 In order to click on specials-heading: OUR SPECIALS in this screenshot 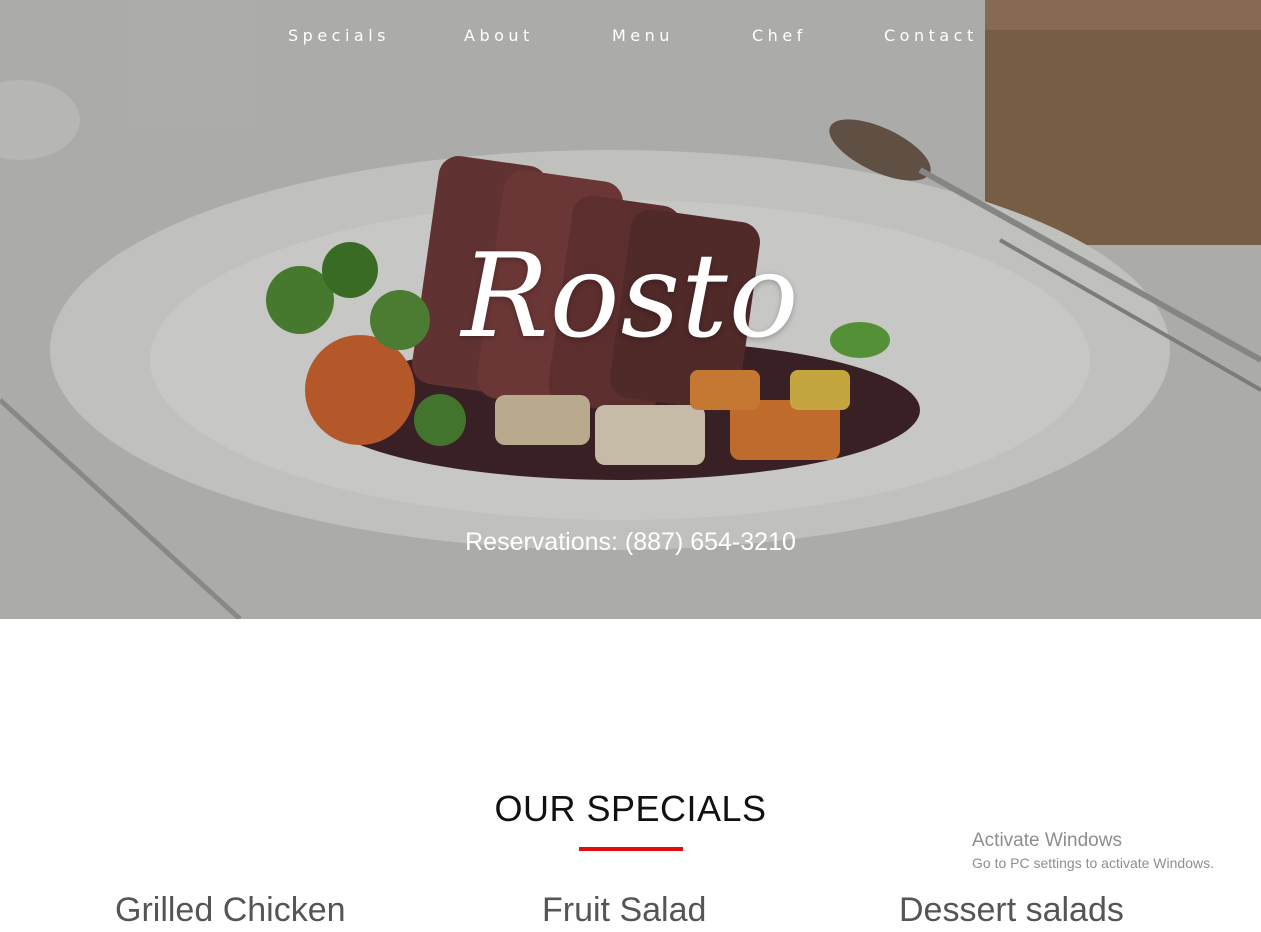, I will do `click(630, 808)`.